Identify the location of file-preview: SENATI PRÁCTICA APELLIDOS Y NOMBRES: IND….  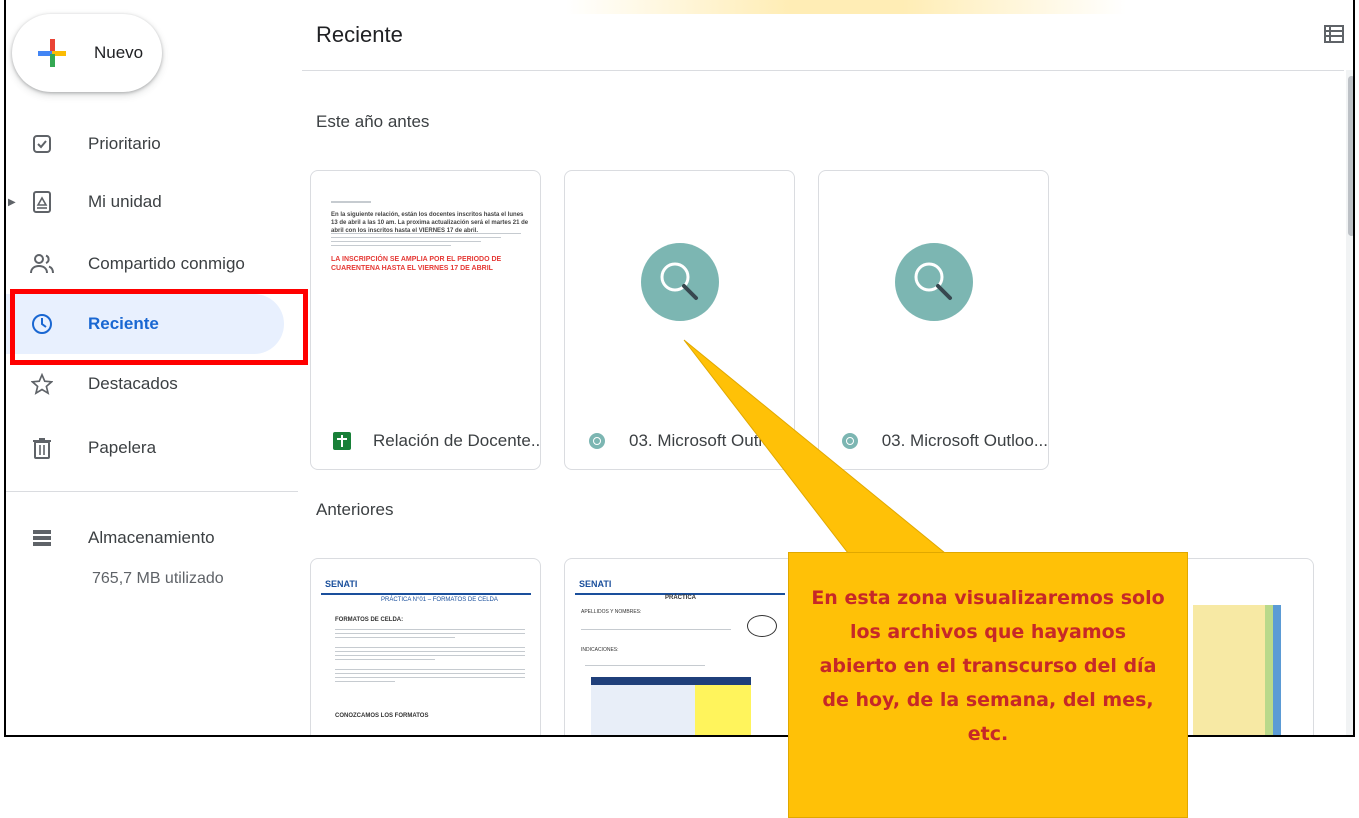
(679, 647).